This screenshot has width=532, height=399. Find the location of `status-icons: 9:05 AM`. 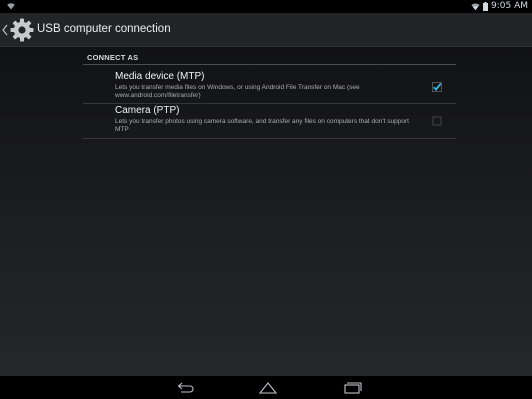

status-icons: 9:05 AM is located at coordinates (499, 6).